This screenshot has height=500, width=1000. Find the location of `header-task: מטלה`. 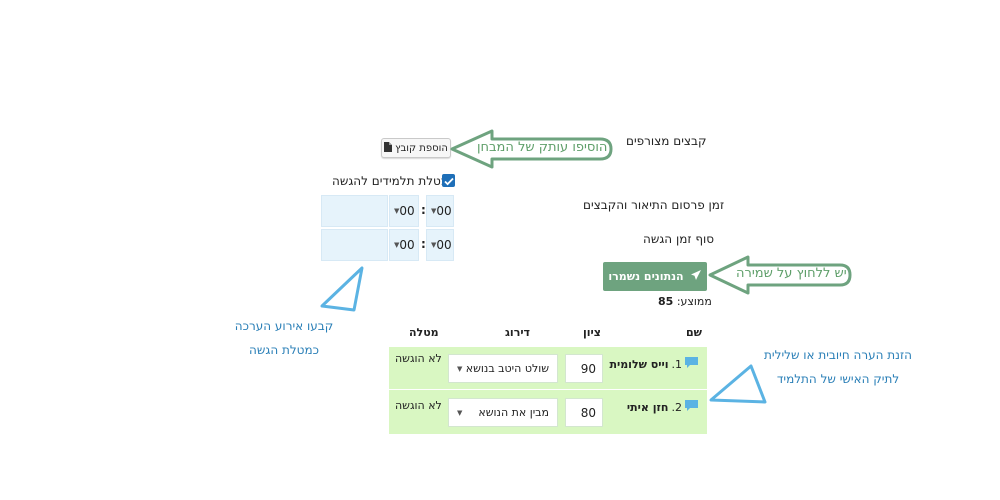

header-task: מטלה is located at coordinates (424, 332).